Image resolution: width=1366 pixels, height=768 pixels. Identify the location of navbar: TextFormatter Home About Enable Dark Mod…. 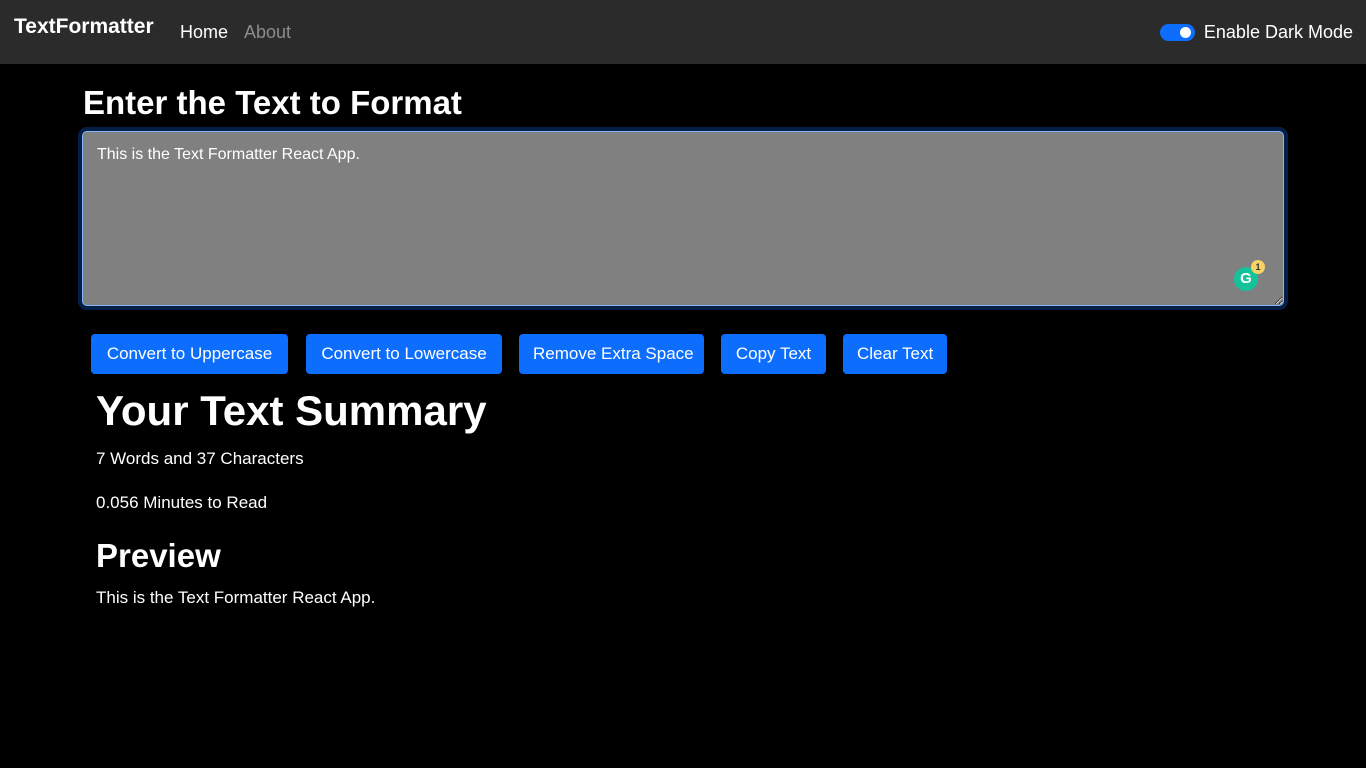
(683, 32).